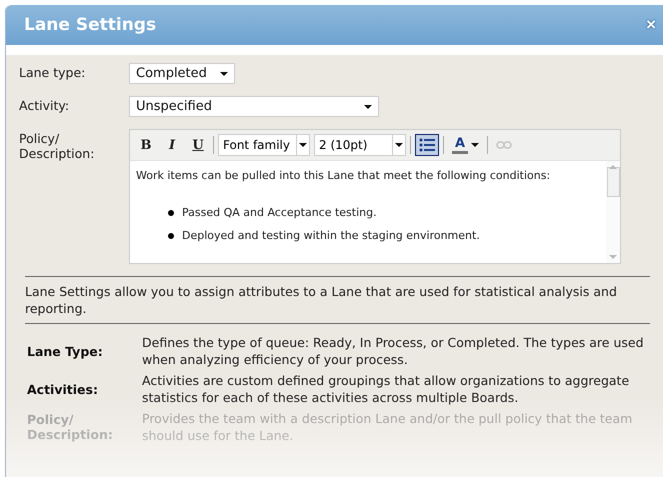 Image resolution: width=663 pixels, height=477 pixels. Describe the element at coordinates (52, 72) in the screenshot. I see `field-label: Lane type:` at that location.